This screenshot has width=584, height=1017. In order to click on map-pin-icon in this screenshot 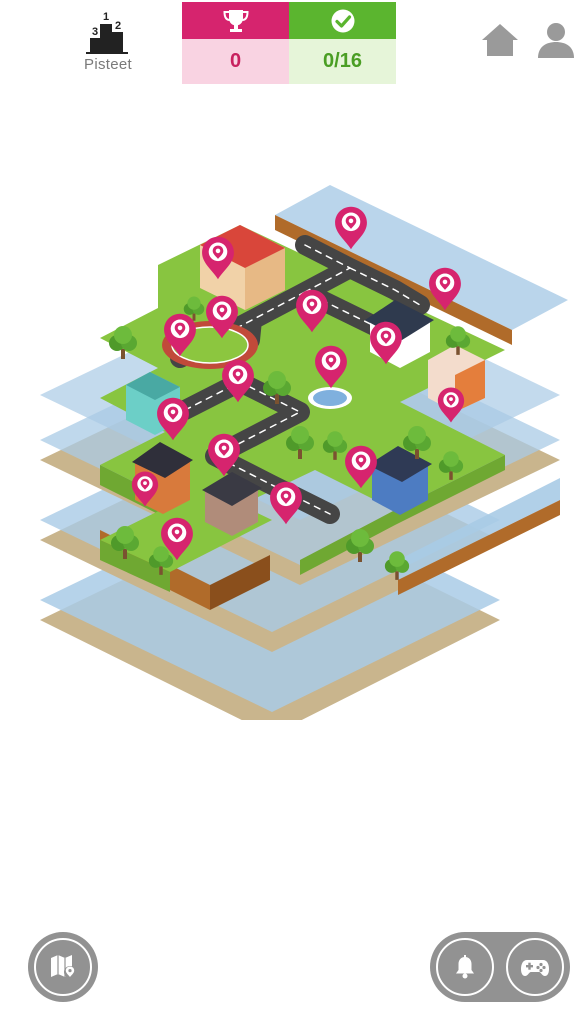, I will do `click(63, 966)`.